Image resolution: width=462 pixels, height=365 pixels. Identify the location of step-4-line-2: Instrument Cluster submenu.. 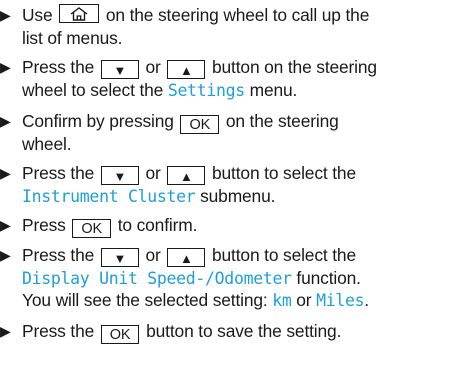
(231, 196).